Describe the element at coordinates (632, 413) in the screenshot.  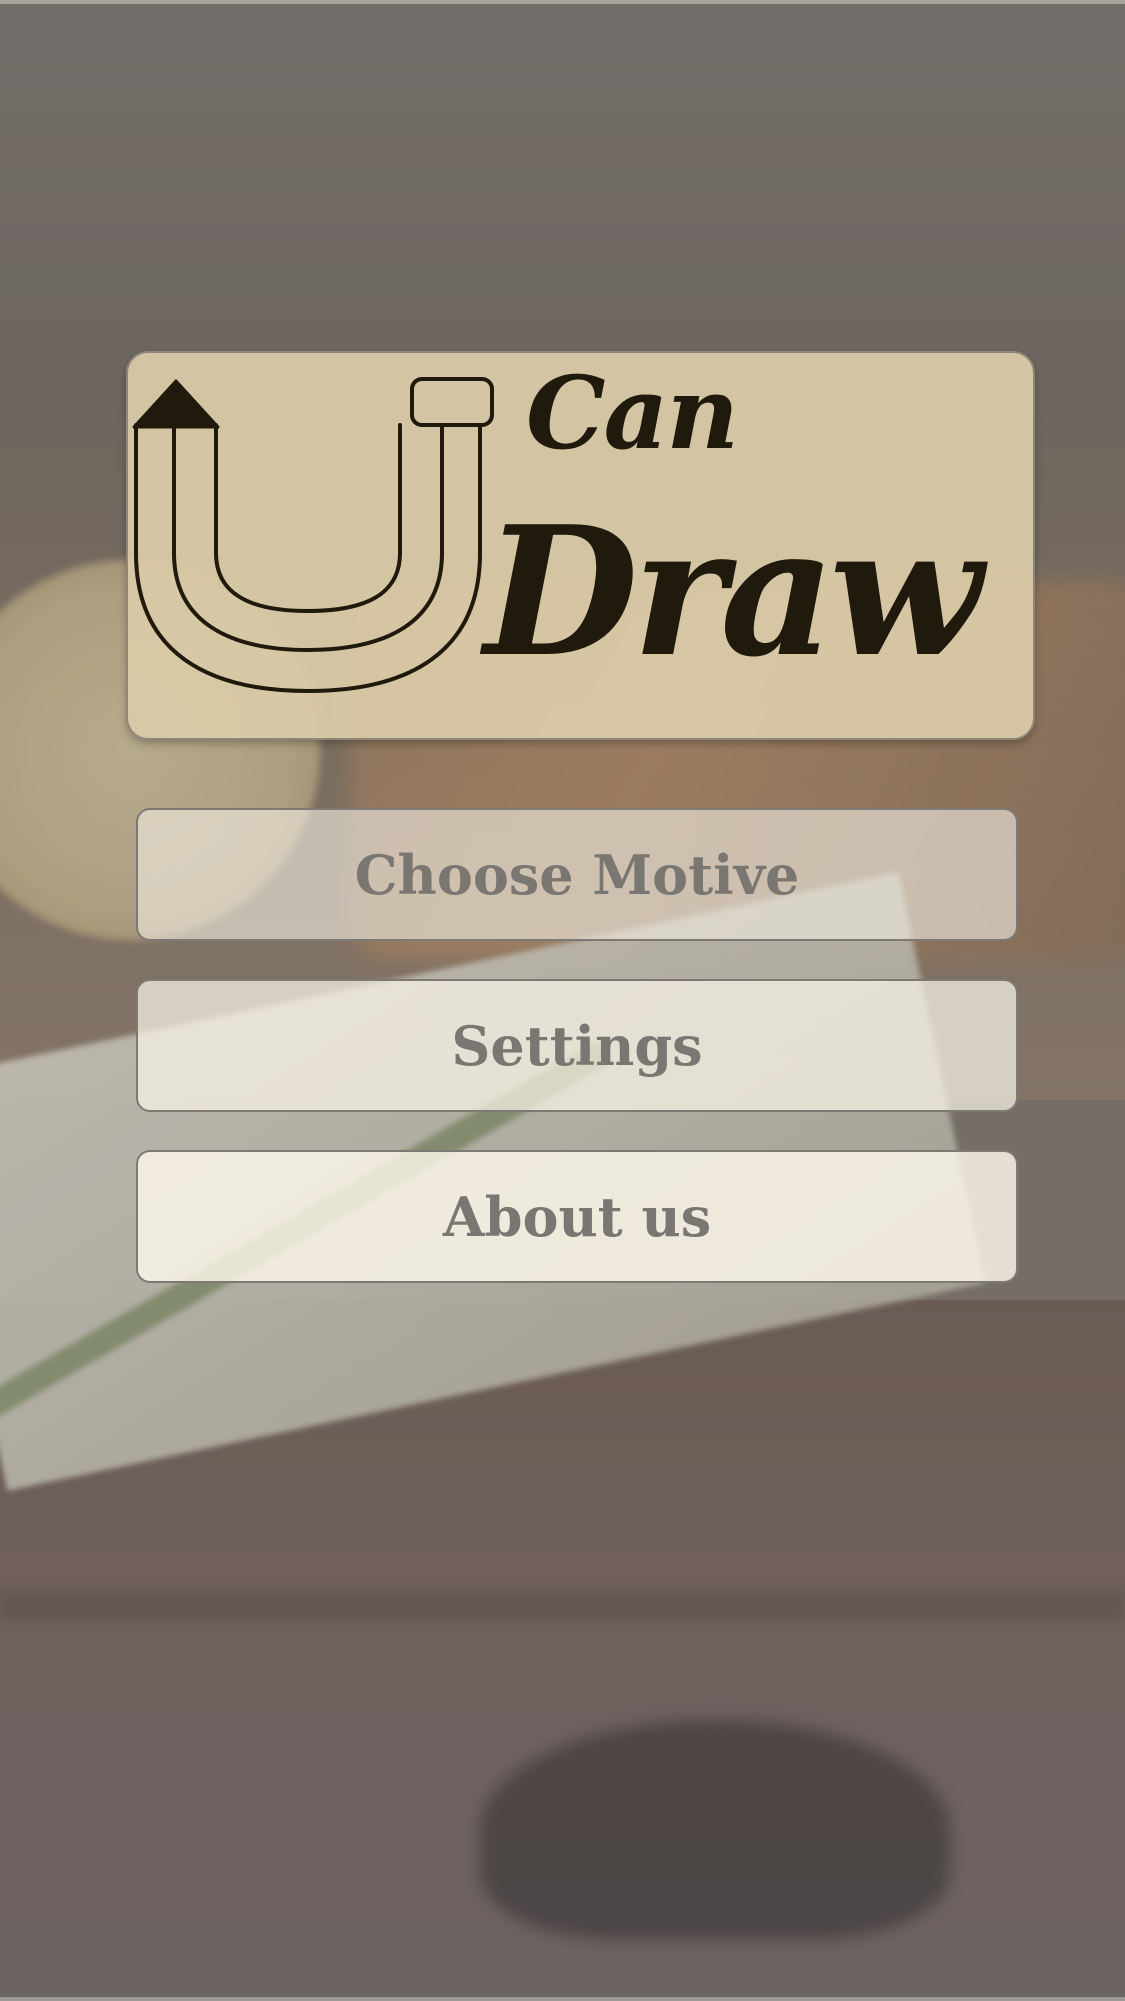
I see `logo-text-can: Can` at that location.